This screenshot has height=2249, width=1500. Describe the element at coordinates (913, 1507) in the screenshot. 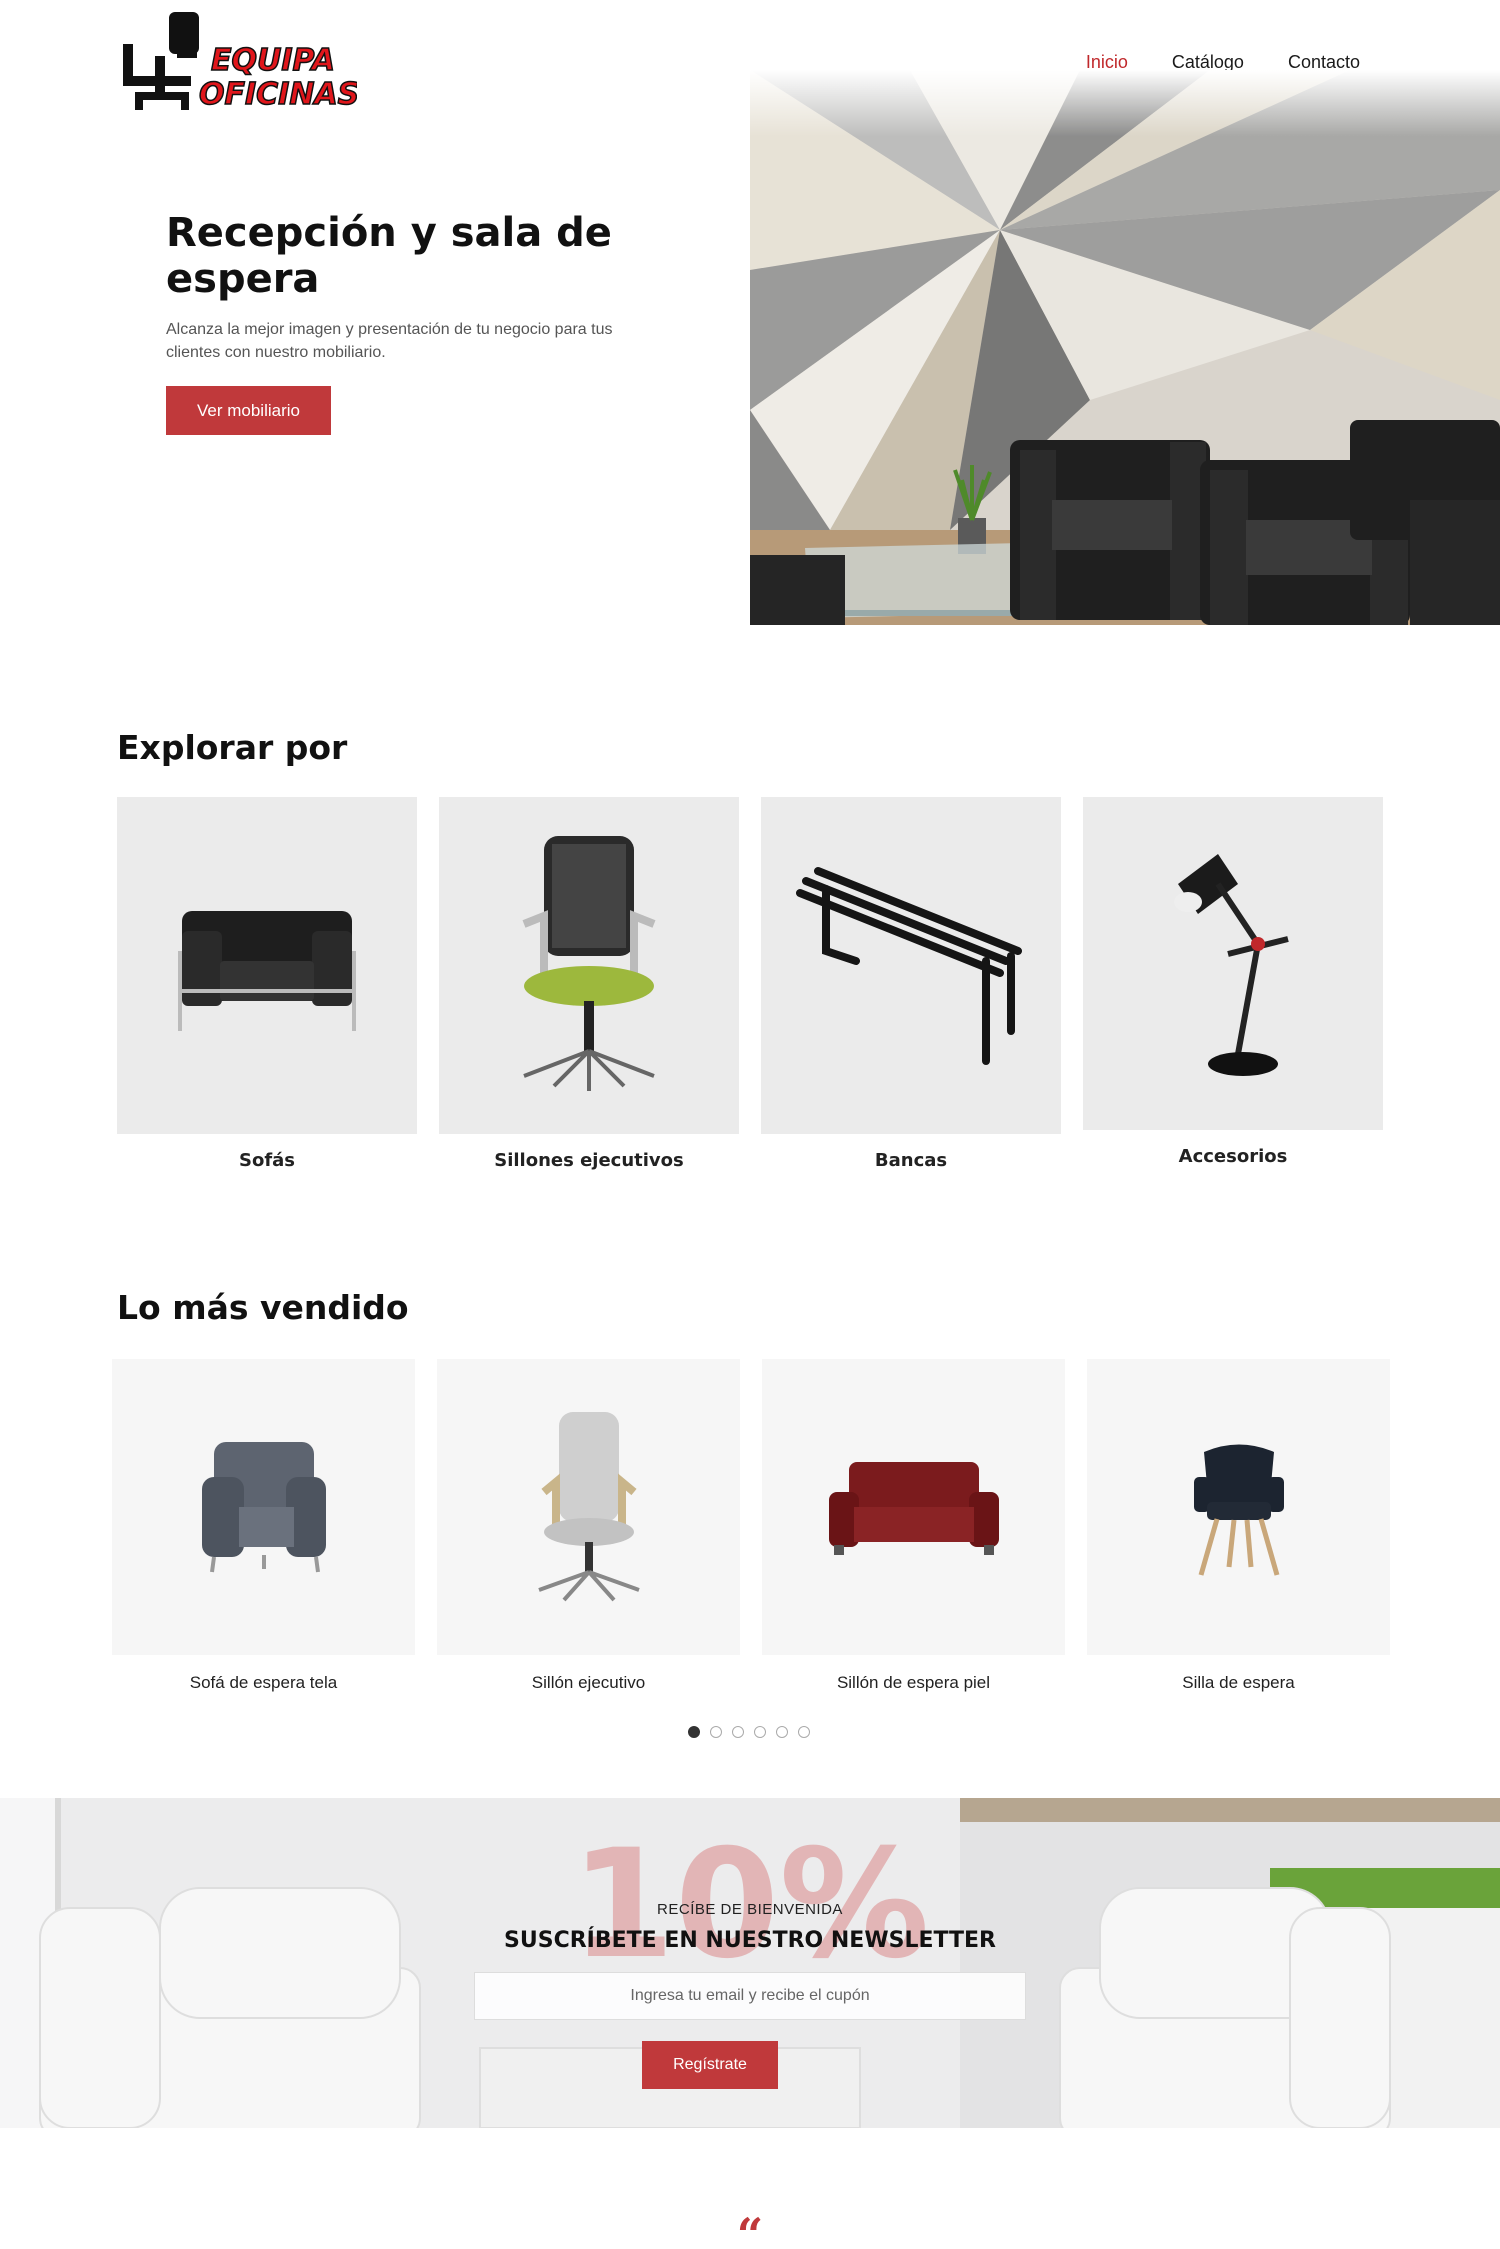

I see `leather-loveseat-icon` at that location.